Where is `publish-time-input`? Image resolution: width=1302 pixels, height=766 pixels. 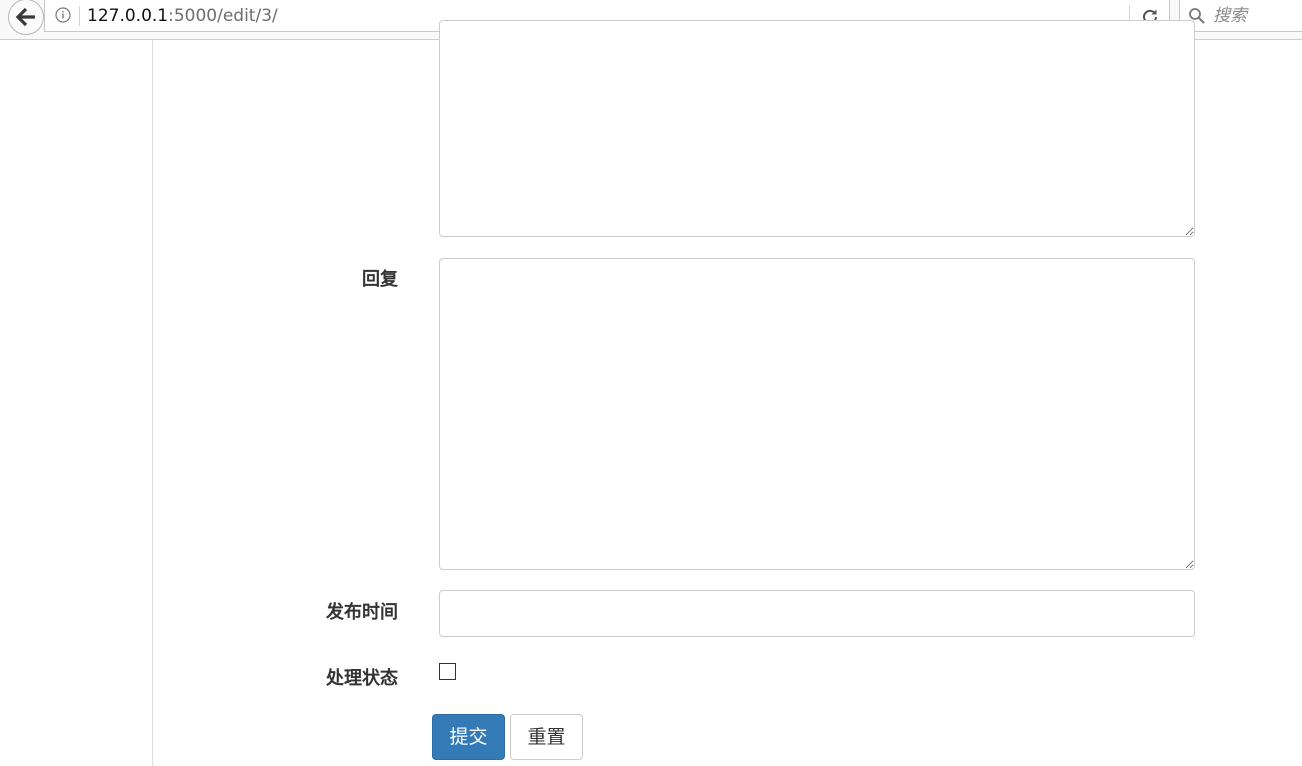
publish-time-input is located at coordinates (817, 613).